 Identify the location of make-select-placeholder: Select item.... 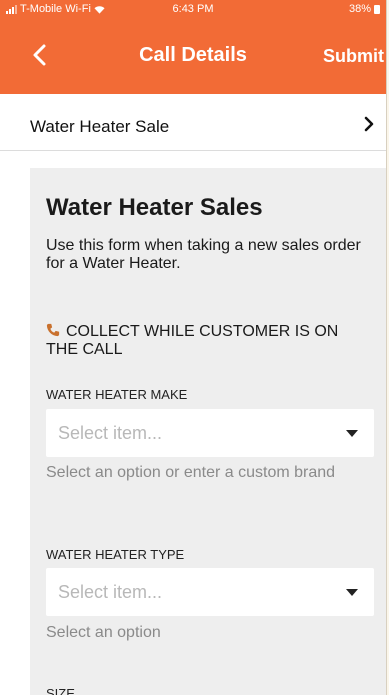
(110, 433).